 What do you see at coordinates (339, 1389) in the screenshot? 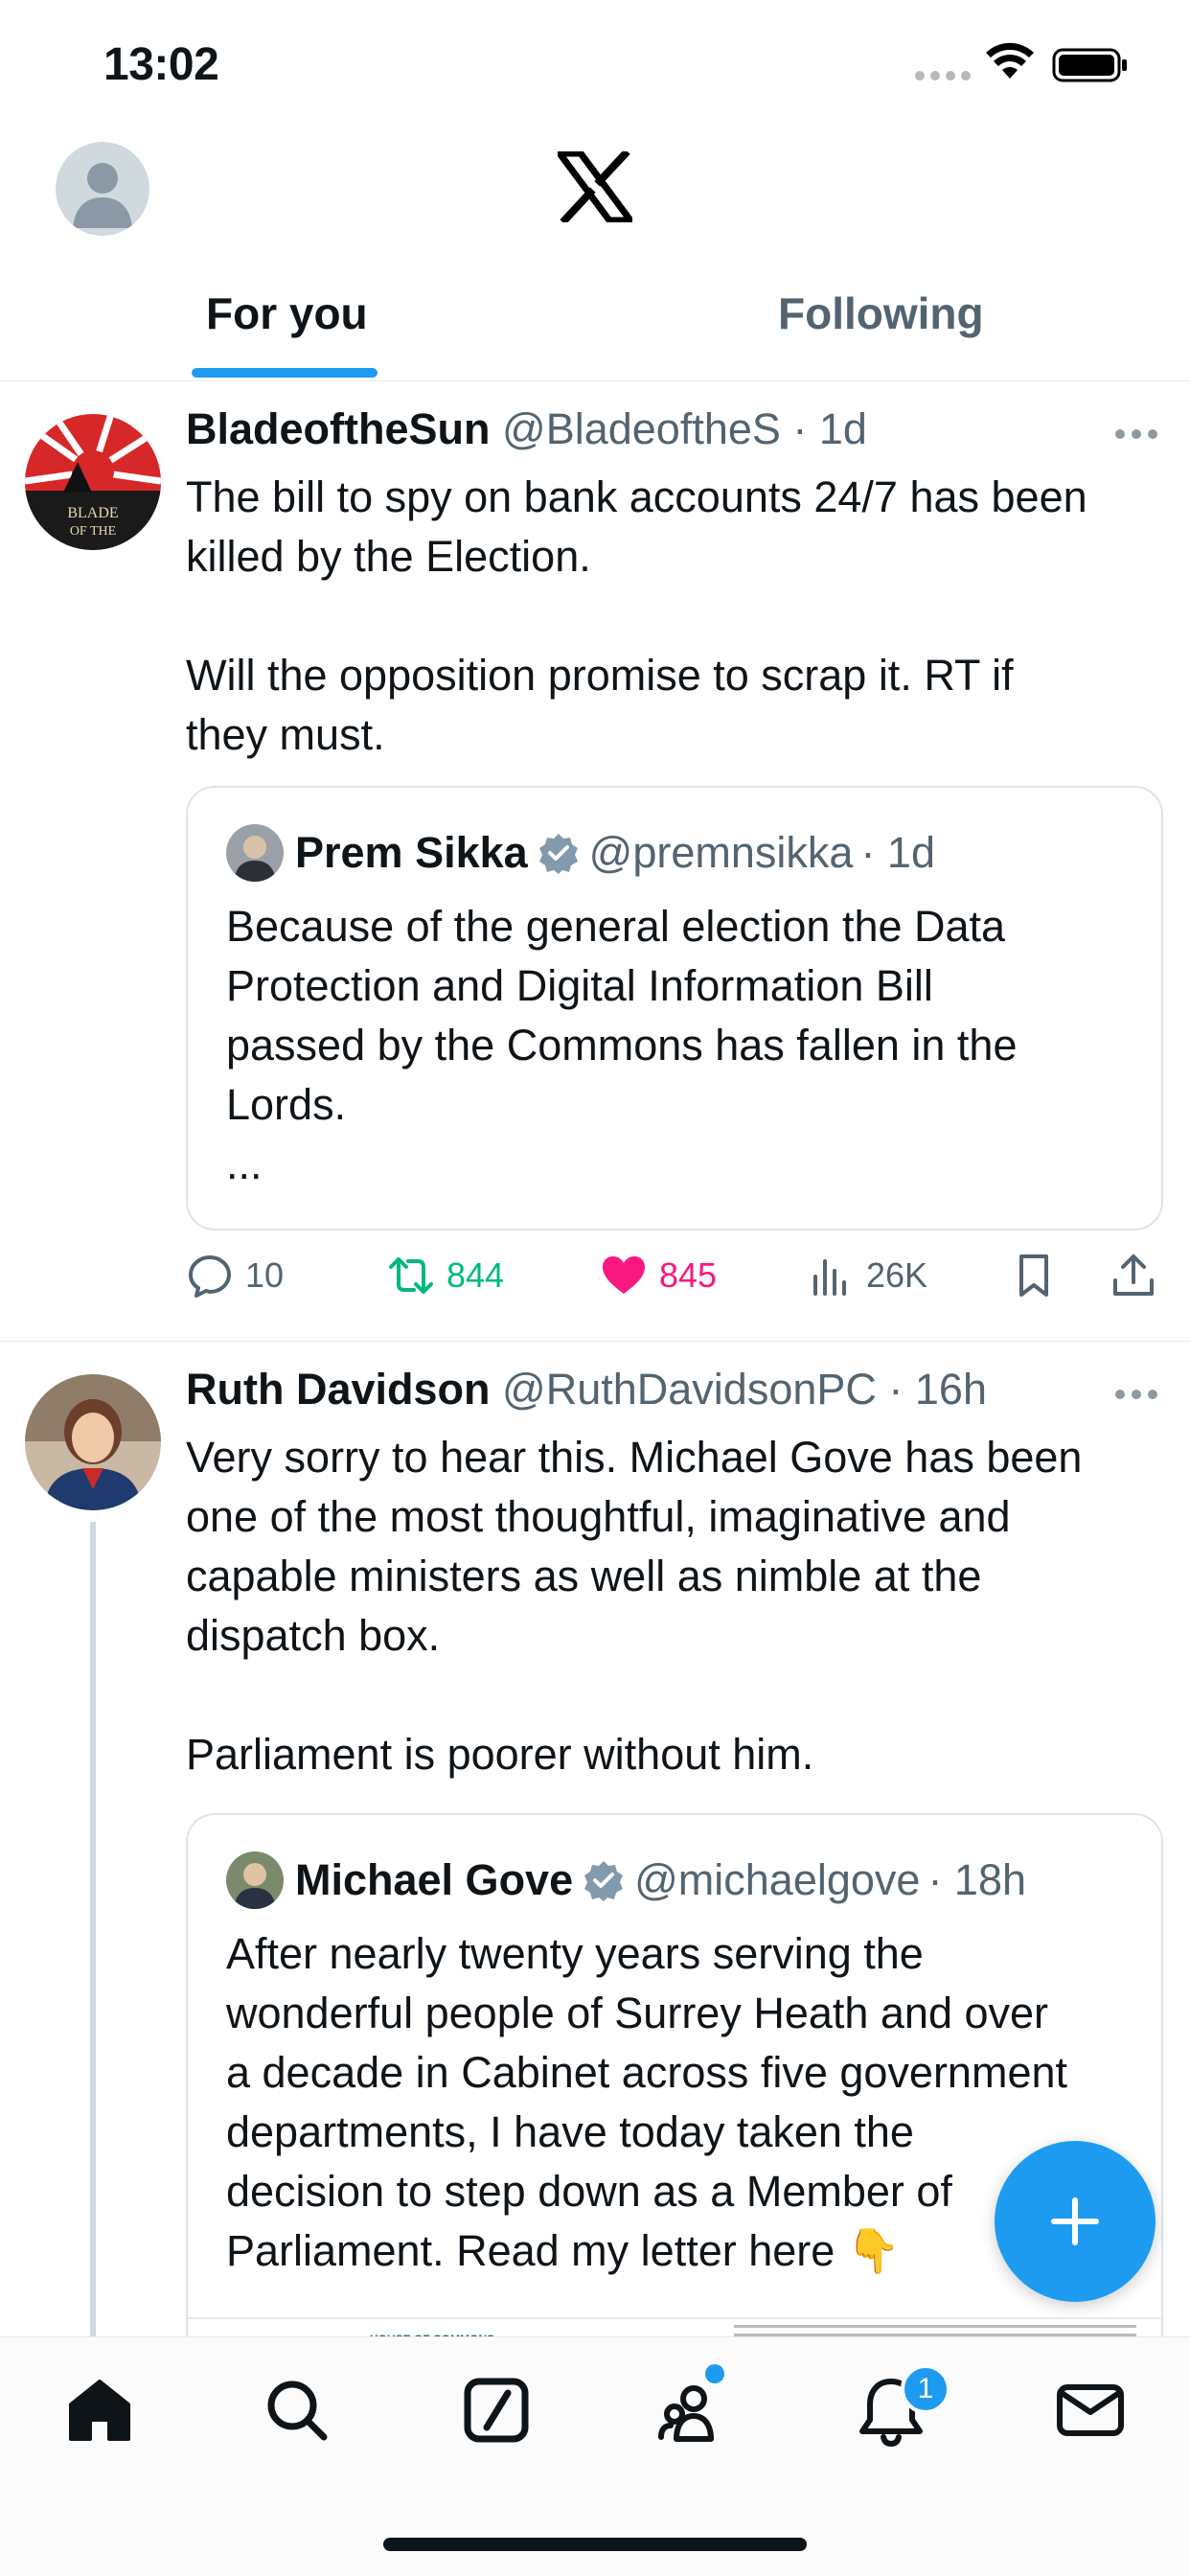
I see `author-name: Ruth Davidson` at bounding box center [339, 1389].